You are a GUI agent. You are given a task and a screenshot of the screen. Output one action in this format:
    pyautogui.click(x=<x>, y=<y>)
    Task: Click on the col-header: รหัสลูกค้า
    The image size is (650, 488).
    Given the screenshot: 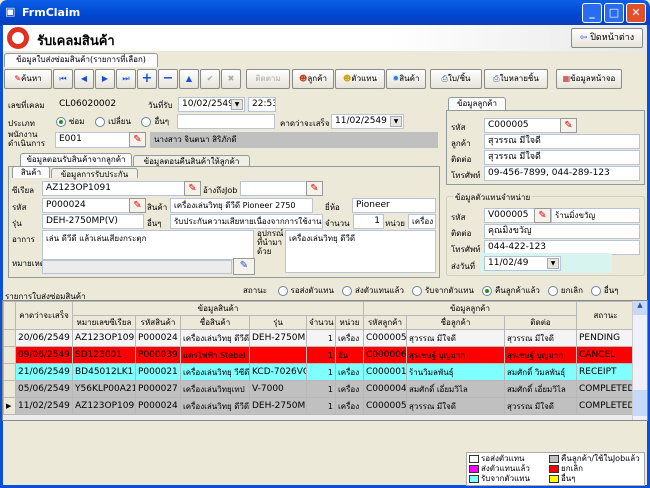 What is the action you would take?
    pyautogui.click(x=385, y=322)
    